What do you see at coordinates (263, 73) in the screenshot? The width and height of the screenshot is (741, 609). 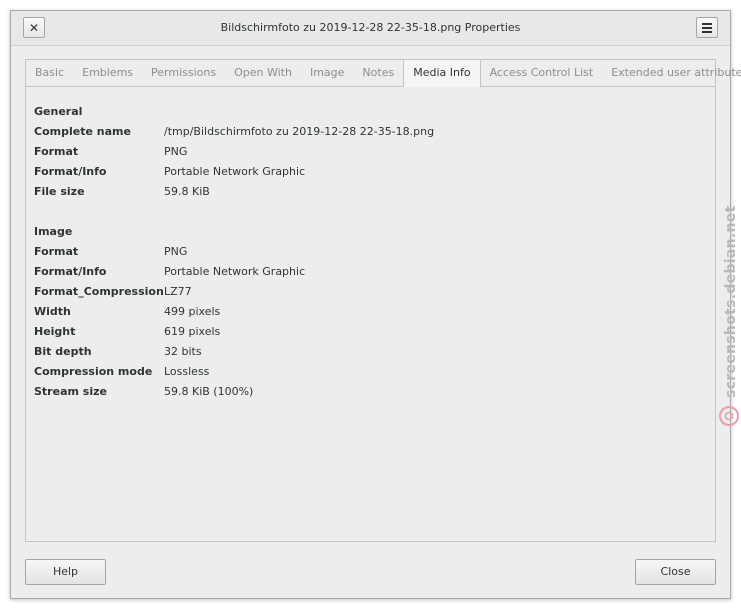 I see `tab-open-with: Open With` at bounding box center [263, 73].